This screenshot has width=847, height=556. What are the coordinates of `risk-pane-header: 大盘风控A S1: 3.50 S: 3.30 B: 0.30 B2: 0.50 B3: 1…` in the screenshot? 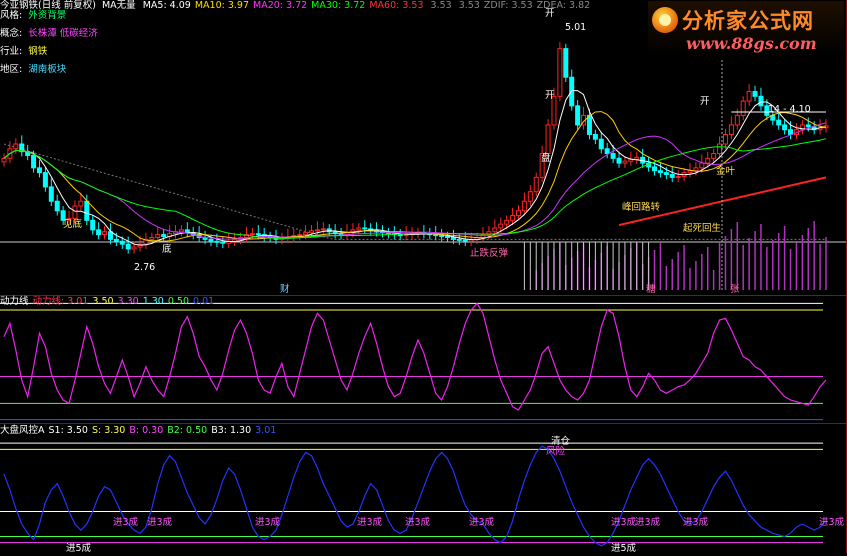 It's located at (138, 431).